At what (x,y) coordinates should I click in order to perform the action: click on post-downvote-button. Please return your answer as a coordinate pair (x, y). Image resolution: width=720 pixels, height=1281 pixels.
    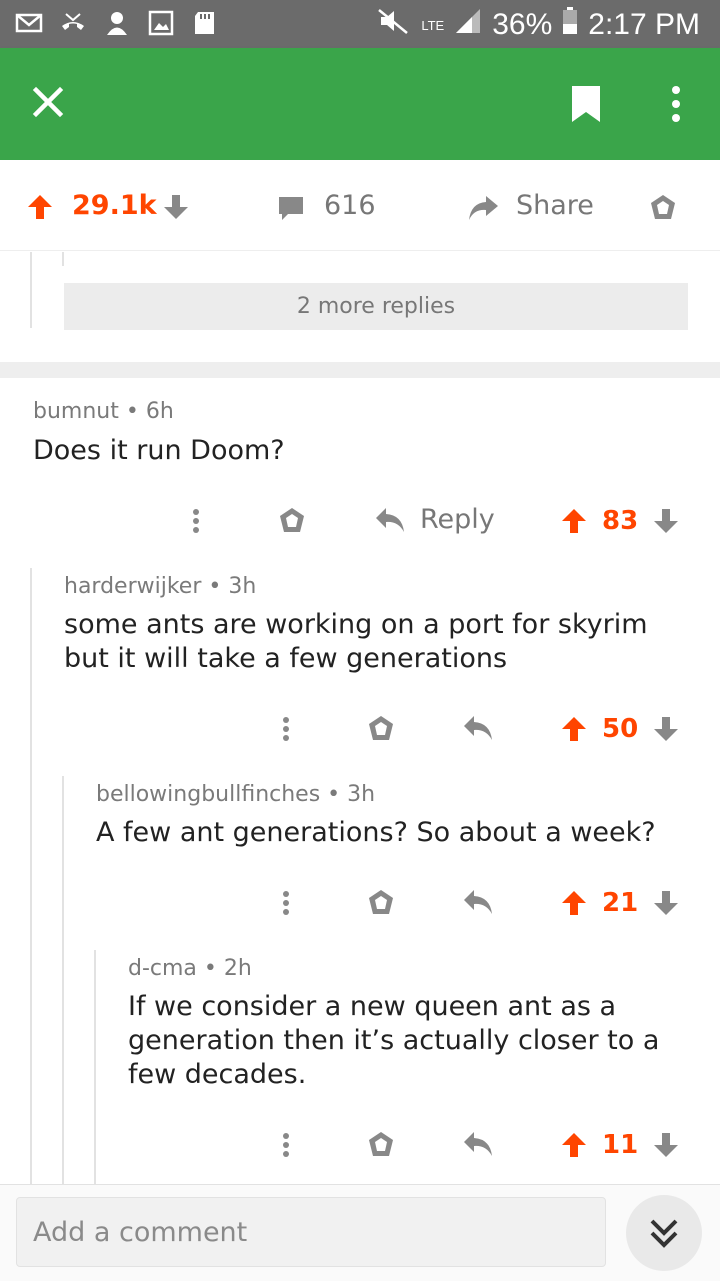
    Looking at the image, I should click on (176, 209).